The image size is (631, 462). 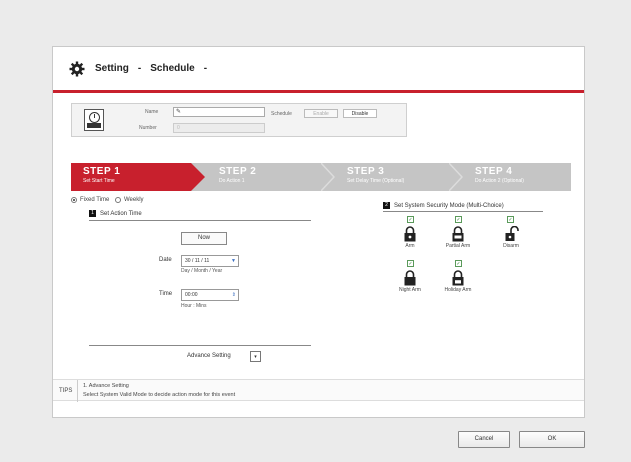 What do you see at coordinates (410, 278) in the screenshot?
I see `night-lock-icon` at bounding box center [410, 278].